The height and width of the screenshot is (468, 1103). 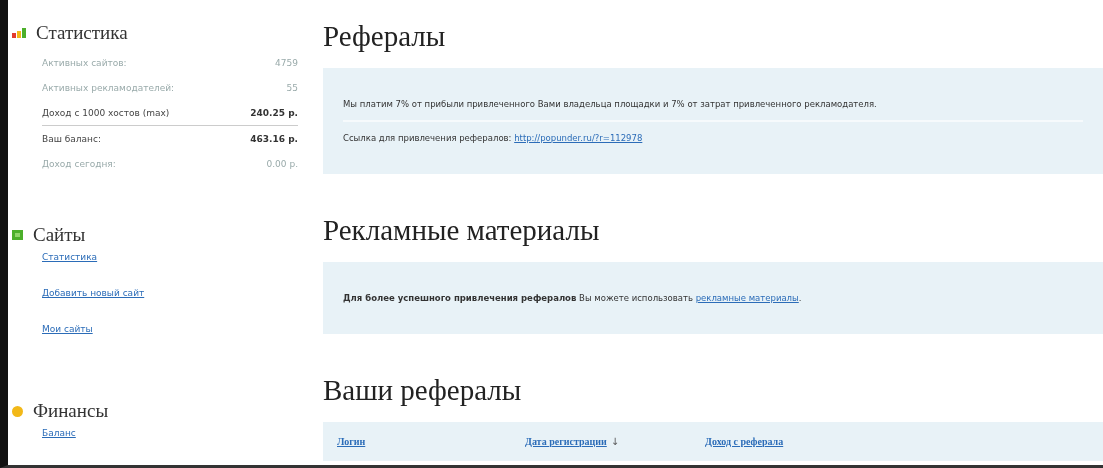 What do you see at coordinates (286, 62) in the screenshot?
I see `stat-value: 4759` at bounding box center [286, 62].